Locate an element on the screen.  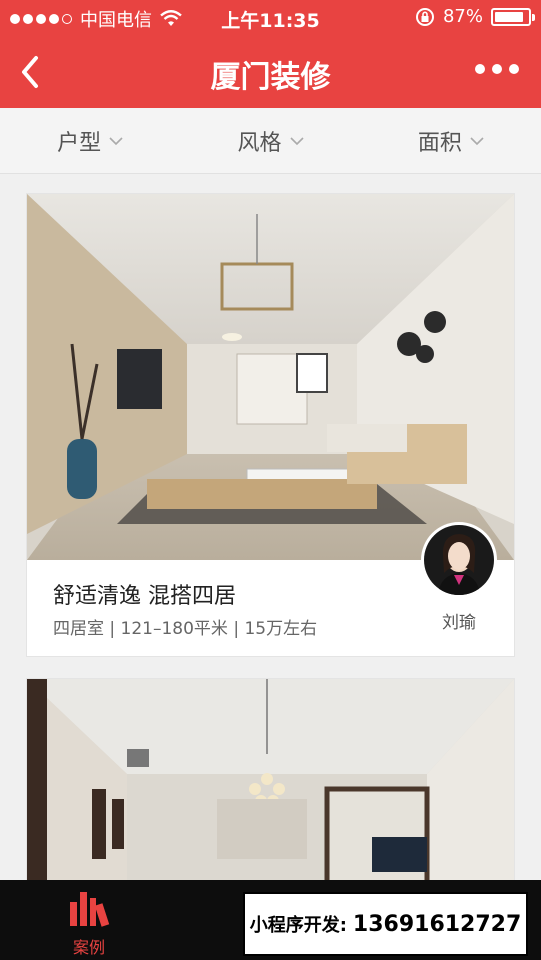
tab-case: 案例 is located at coordinates (89, 923).